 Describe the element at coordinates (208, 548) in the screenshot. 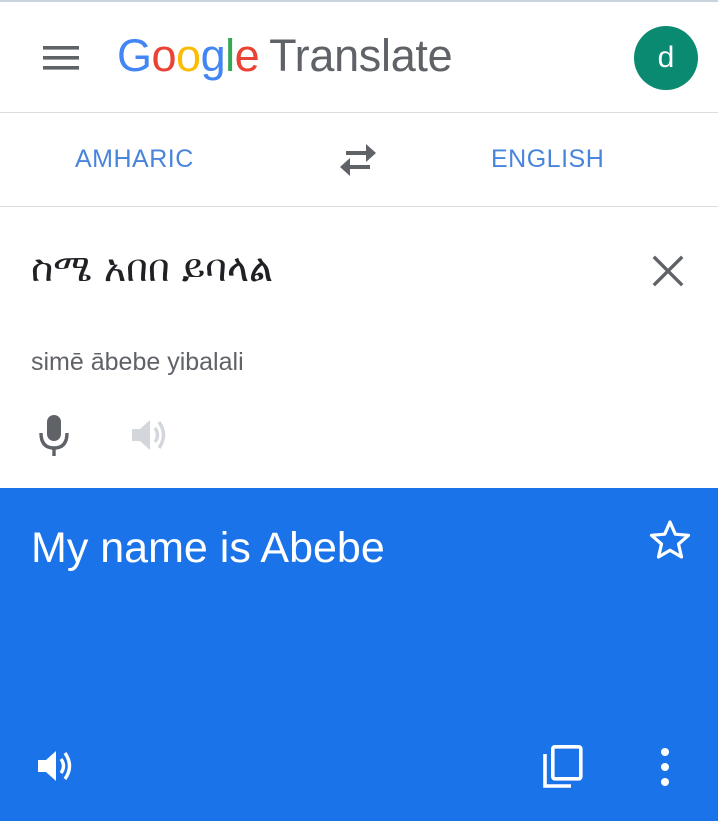

I see `translated-text: My name is Abebe` at that location.